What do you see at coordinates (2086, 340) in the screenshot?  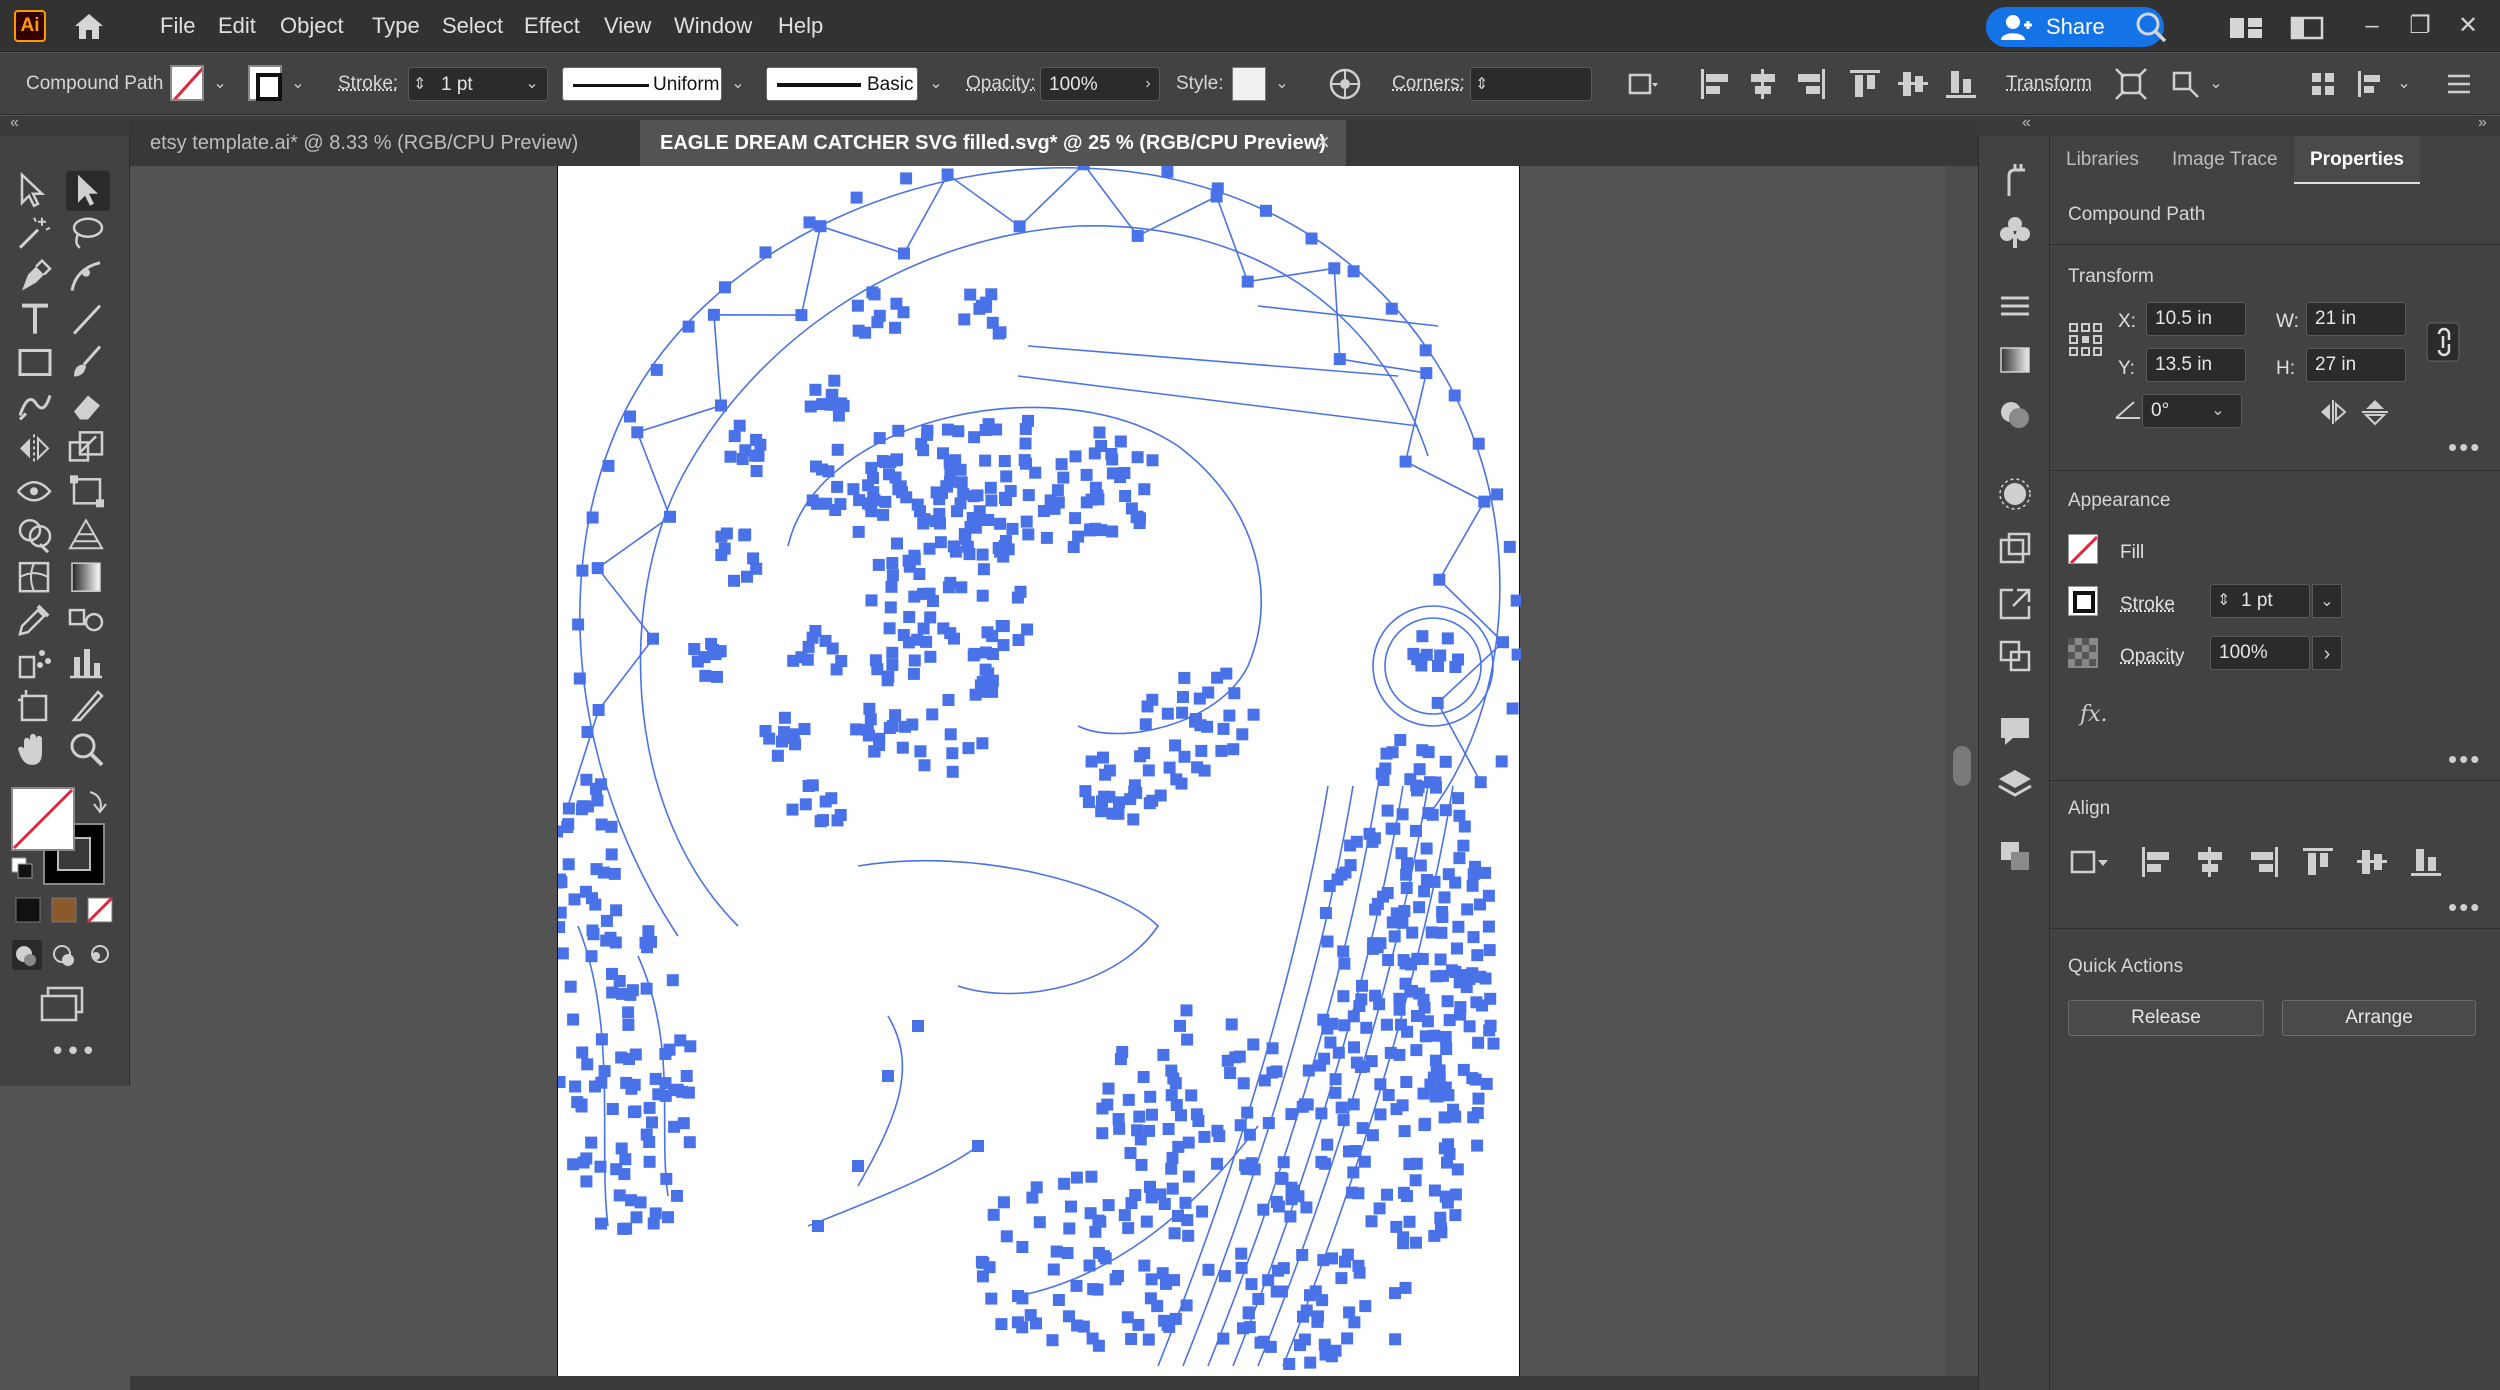 I see `reference-point-icon` at bounding box center [2086, 340].